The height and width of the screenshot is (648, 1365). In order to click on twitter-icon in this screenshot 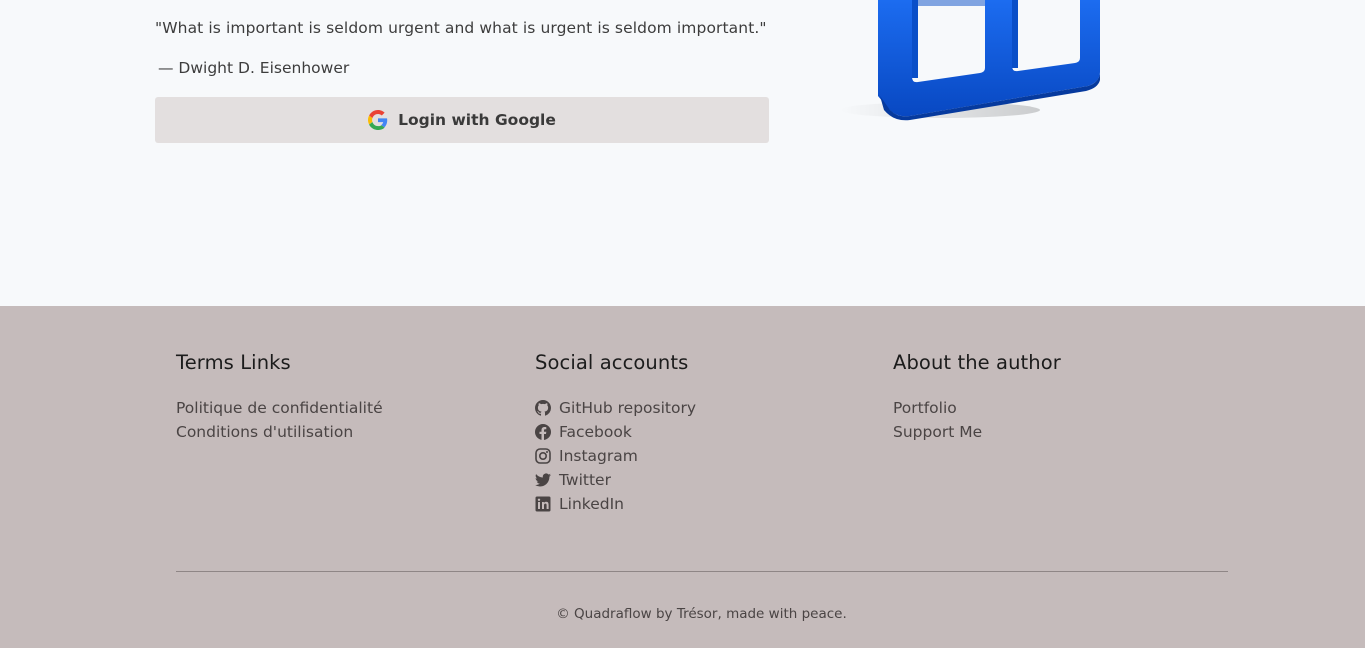, I will do `click(543, 480)`.